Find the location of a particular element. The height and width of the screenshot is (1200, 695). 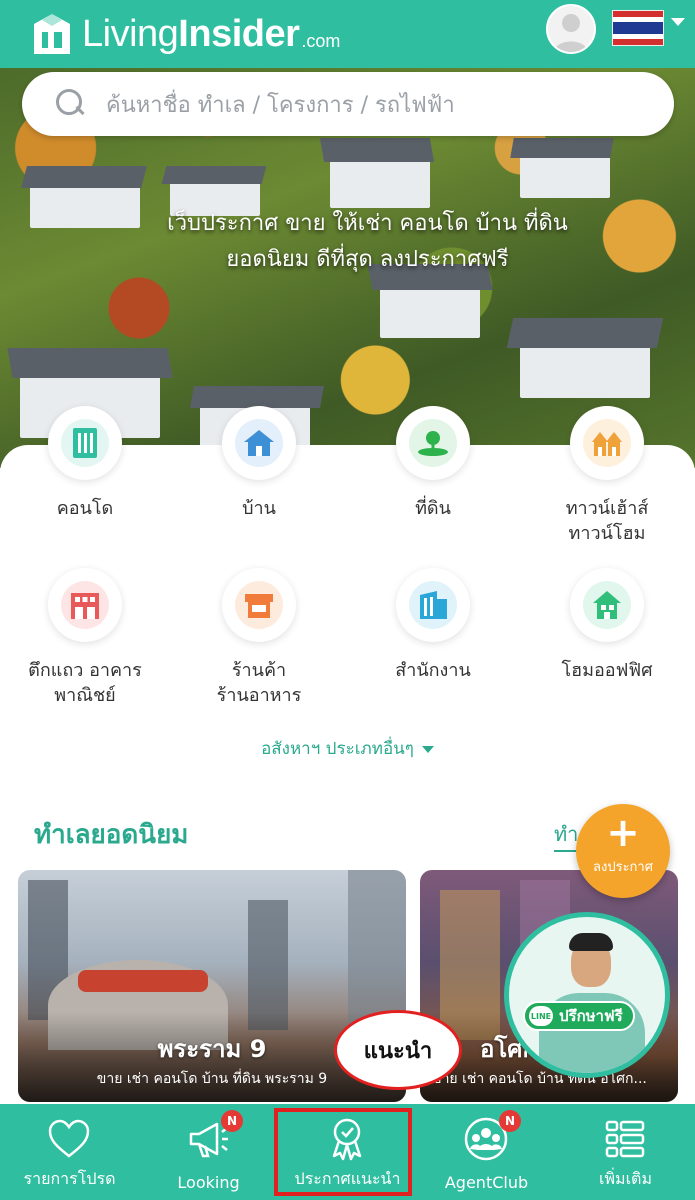

category-home-office: โฮมออฟฟิศ is located at coordinates (607, 625).